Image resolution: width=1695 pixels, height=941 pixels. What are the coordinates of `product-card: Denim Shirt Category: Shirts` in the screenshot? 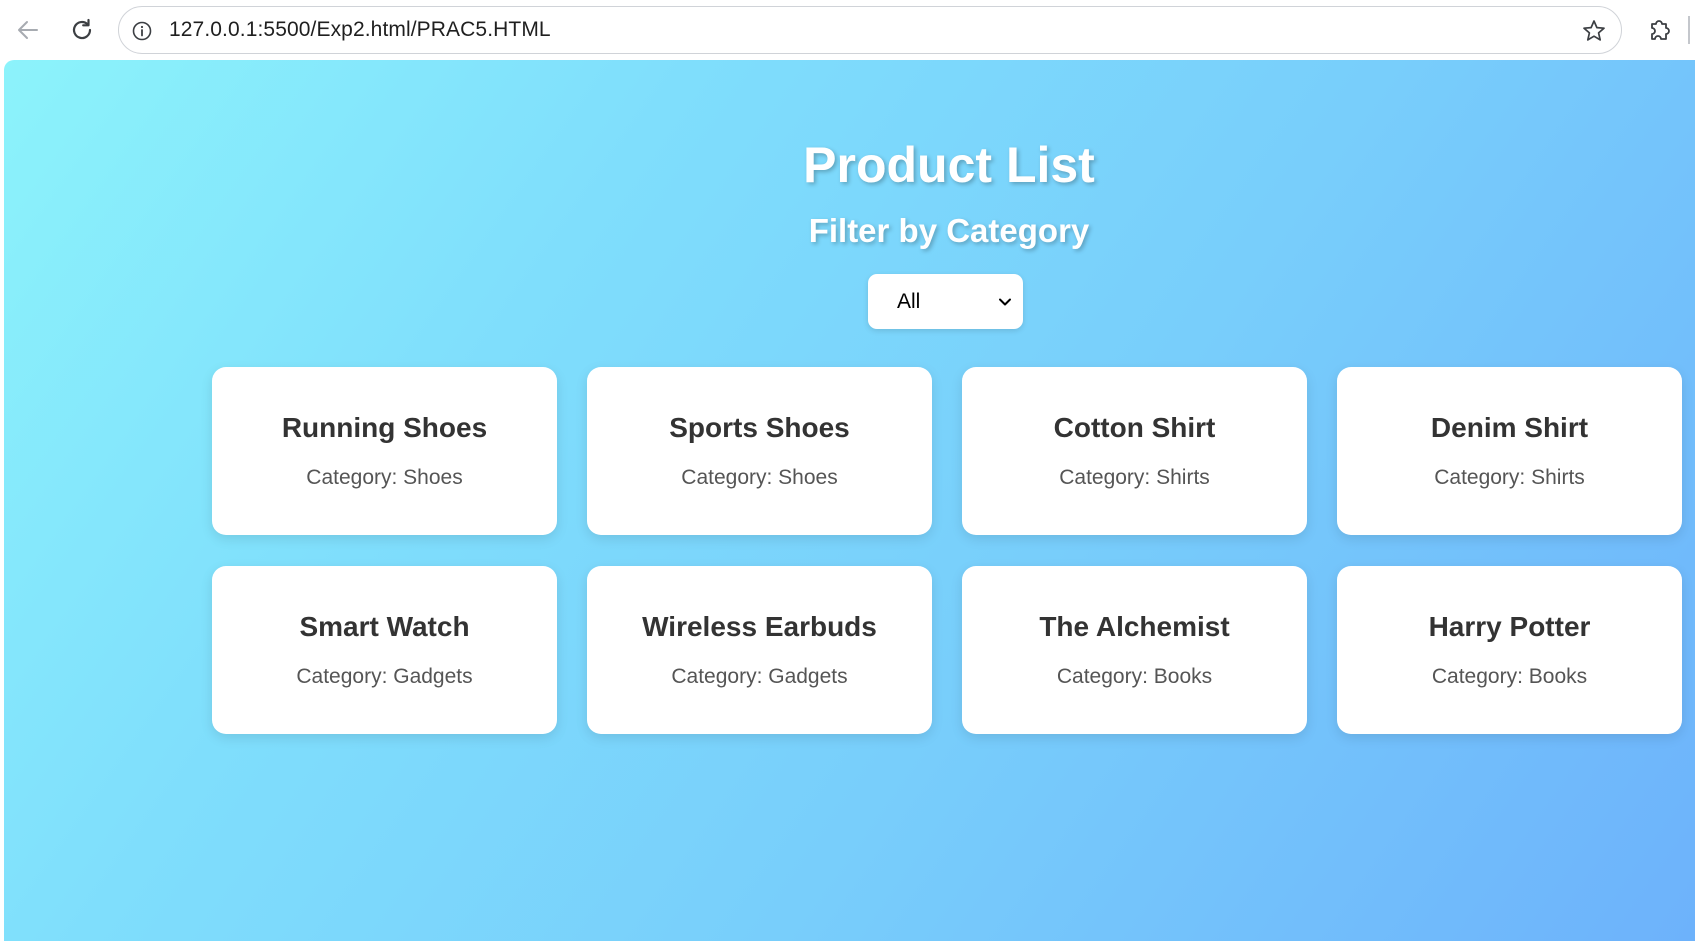 It's located at (1509, 451).